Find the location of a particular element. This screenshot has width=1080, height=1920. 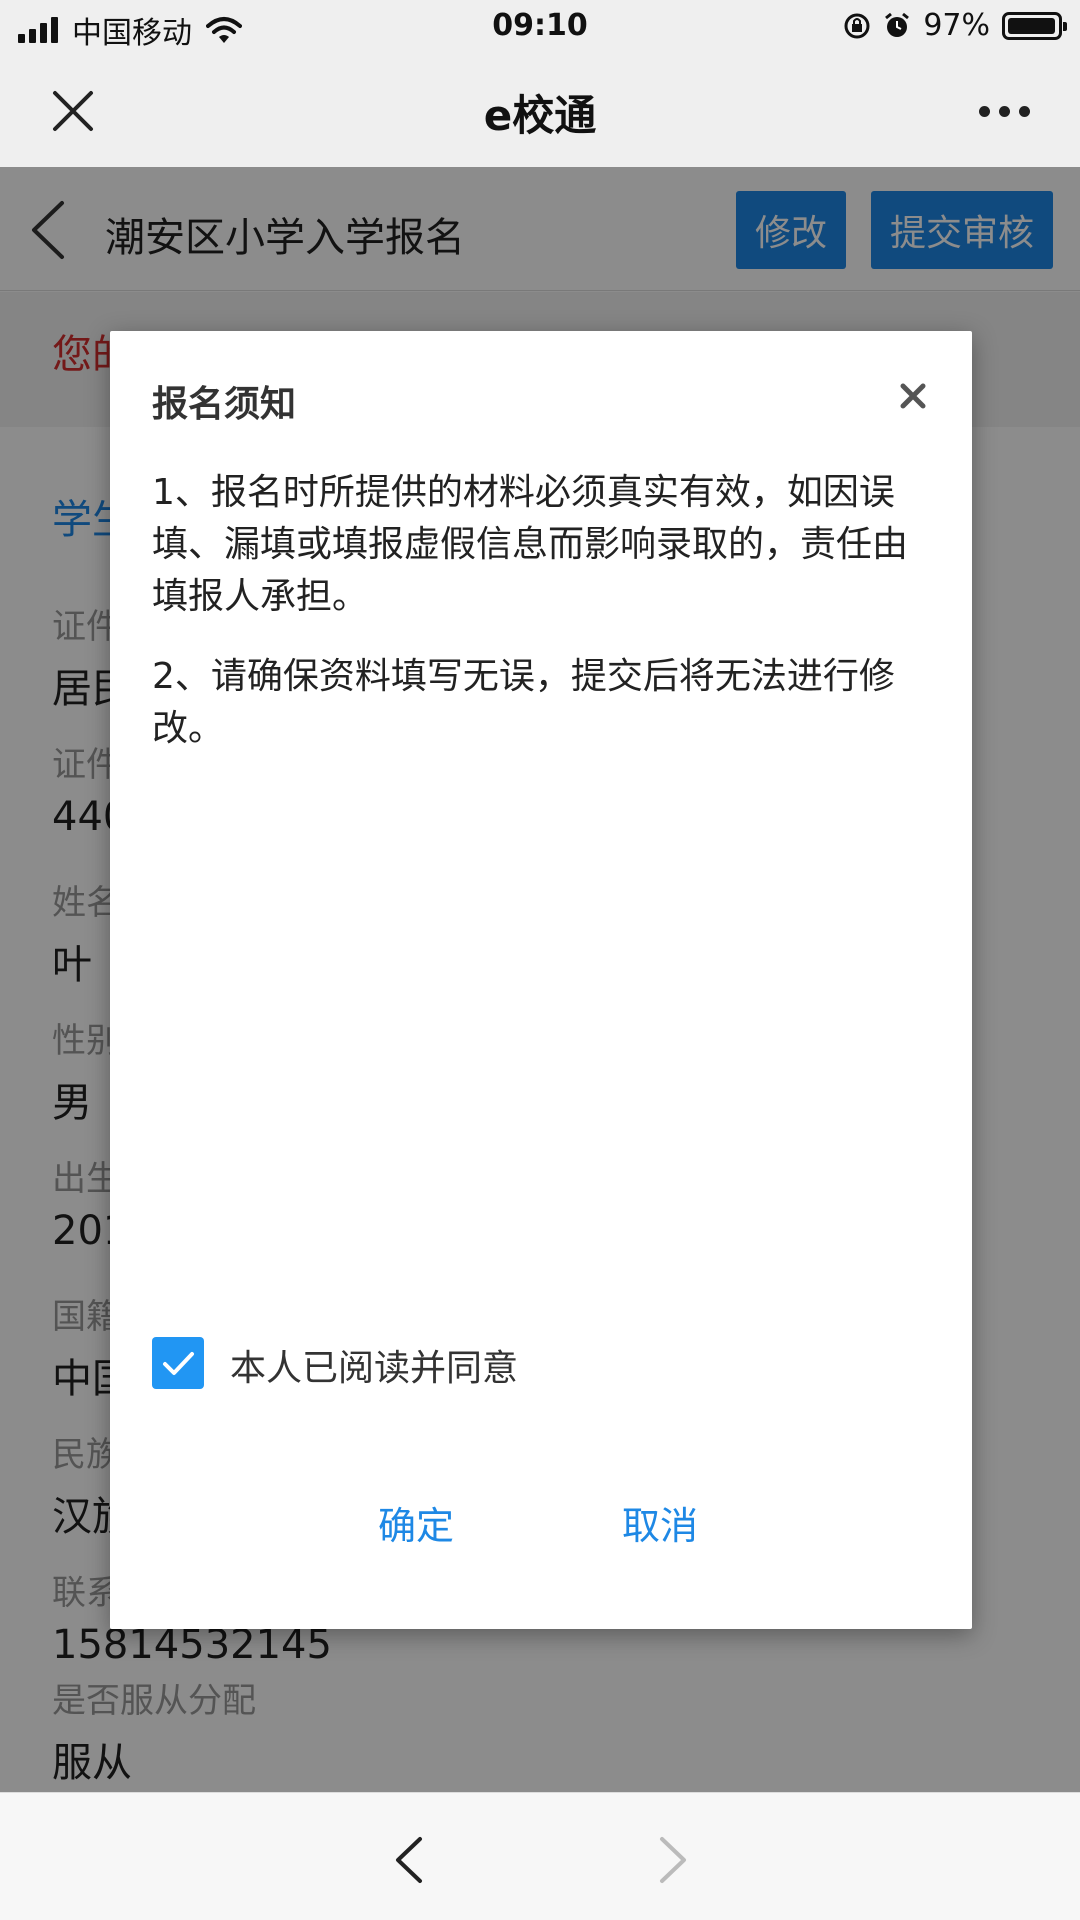

app-title: e校通 is located at coordinates (540, 115).